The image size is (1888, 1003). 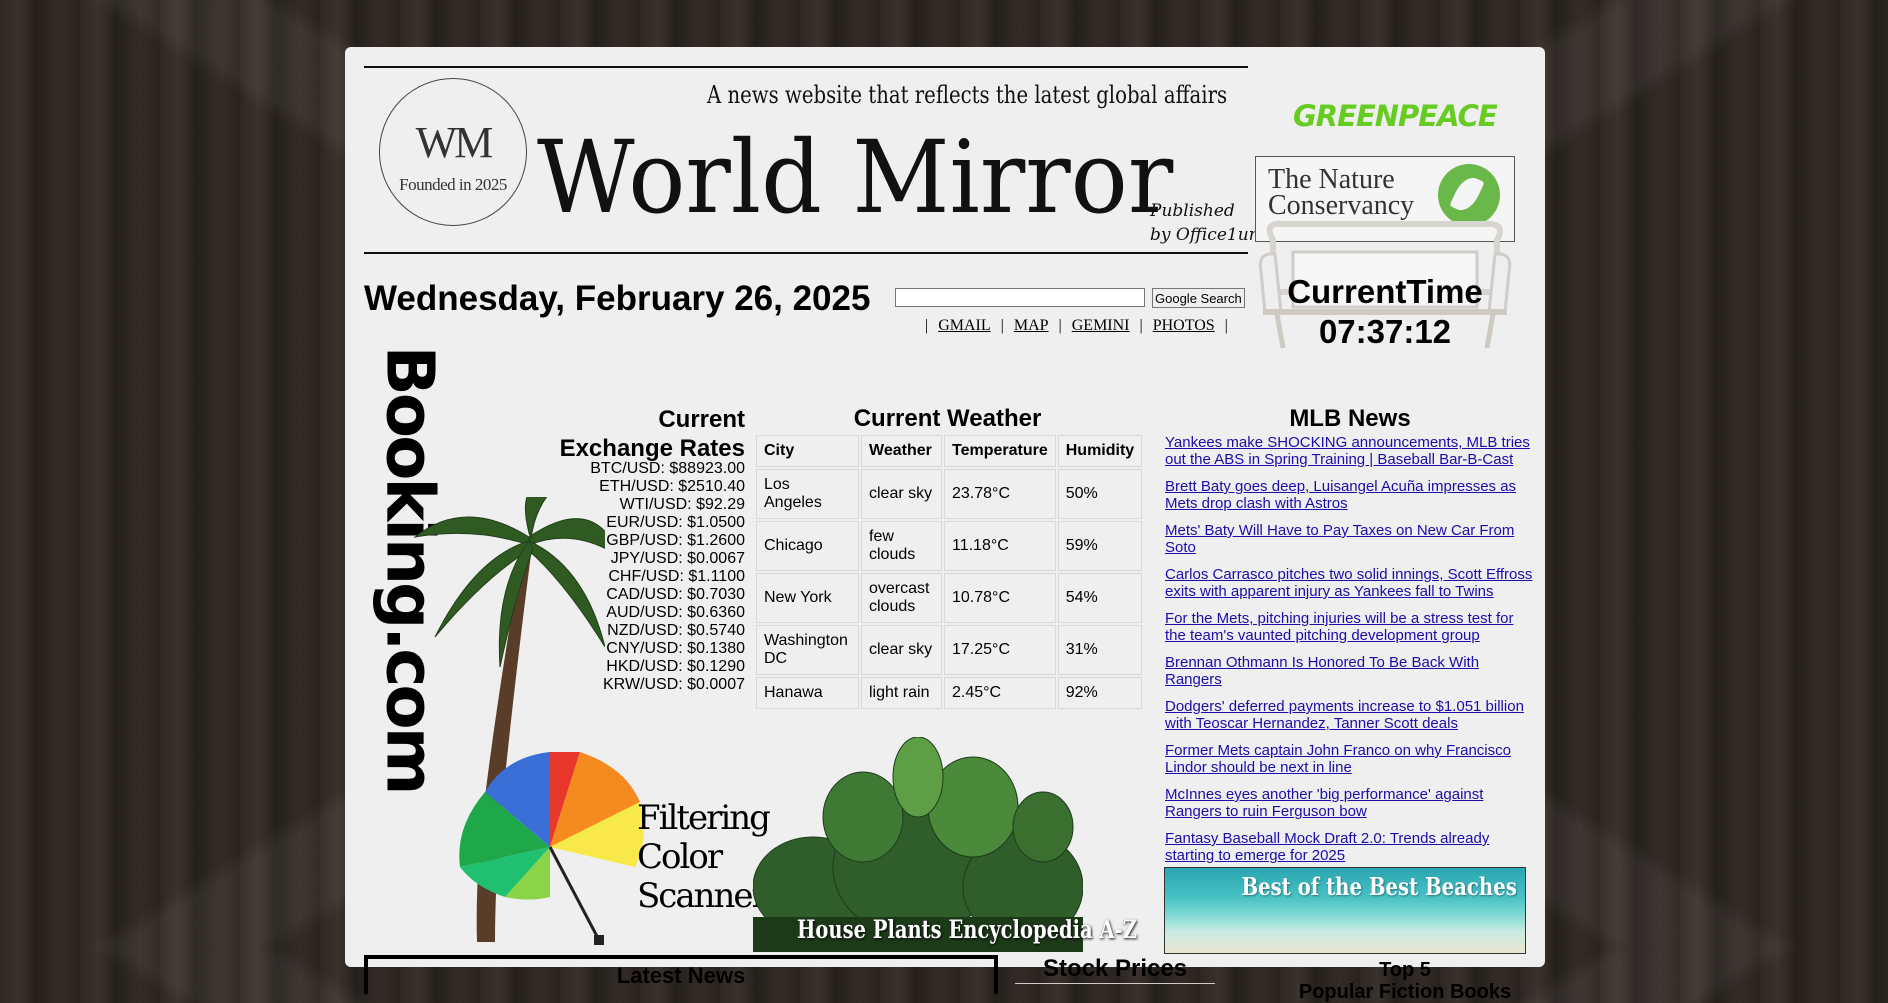 What do you see at coordinates (680, 857) in the screenshot?
I see `umbrella-line2: Color` at bounding box center [680, 857].